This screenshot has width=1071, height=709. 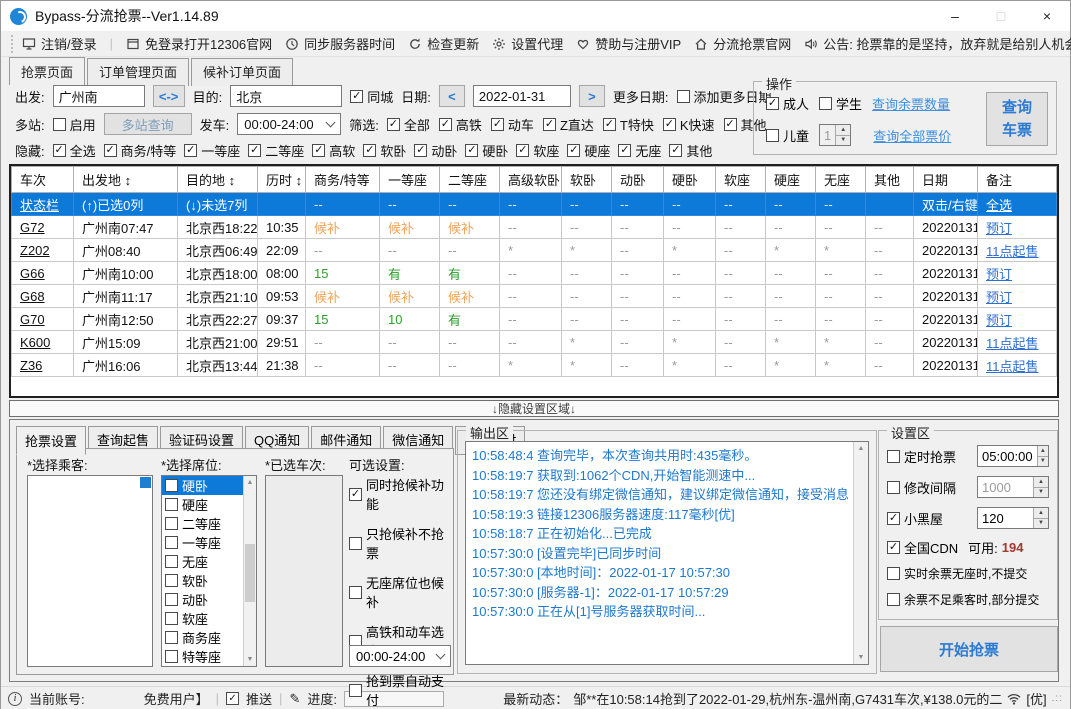 What do you see at coordinates (963, 599) in the screenshot?
I see `setting-checkbox-6: 余票不足乘客时,部分提交` at bounding box center [963, 599].